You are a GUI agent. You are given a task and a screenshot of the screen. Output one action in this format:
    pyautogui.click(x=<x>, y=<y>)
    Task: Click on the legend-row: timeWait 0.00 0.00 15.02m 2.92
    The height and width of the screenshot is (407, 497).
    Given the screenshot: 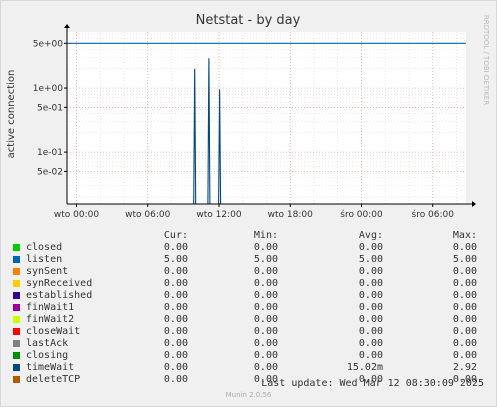 What is the action you would take?
    pyautogui.click(x=248, y=368)
    